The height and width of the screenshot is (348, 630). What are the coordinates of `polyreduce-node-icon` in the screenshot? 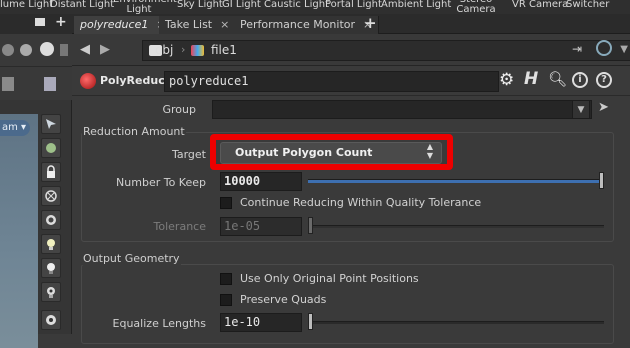 It's located at (88, 81).